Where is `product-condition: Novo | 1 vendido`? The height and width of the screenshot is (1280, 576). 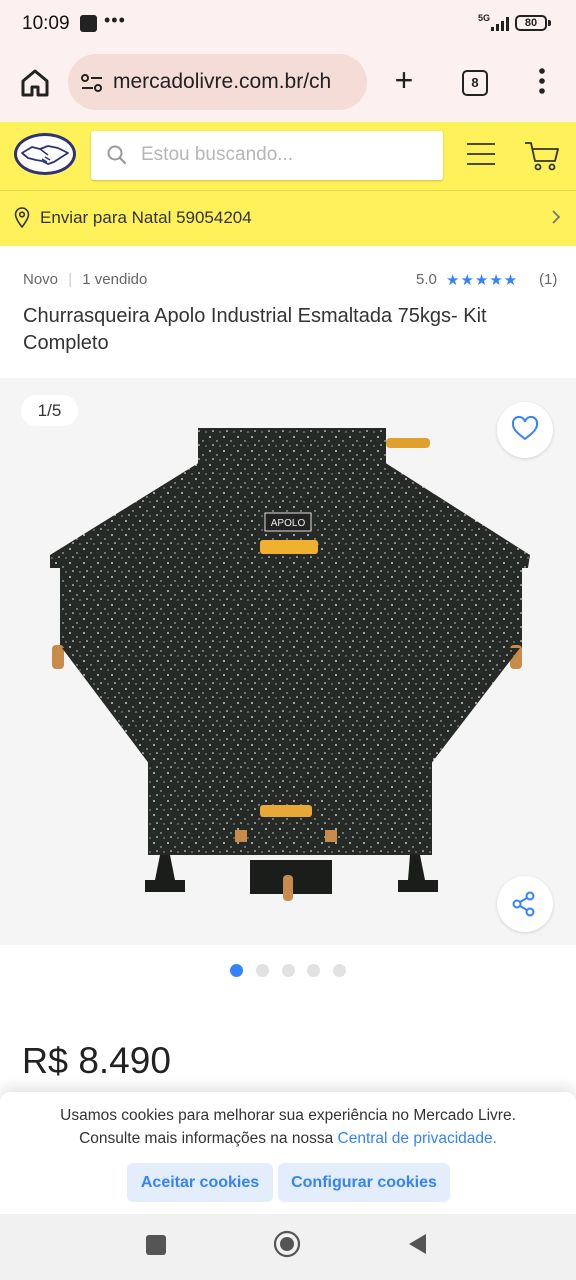 product-condition: Novo | 1 vendido is located at coordinates (85, 279).